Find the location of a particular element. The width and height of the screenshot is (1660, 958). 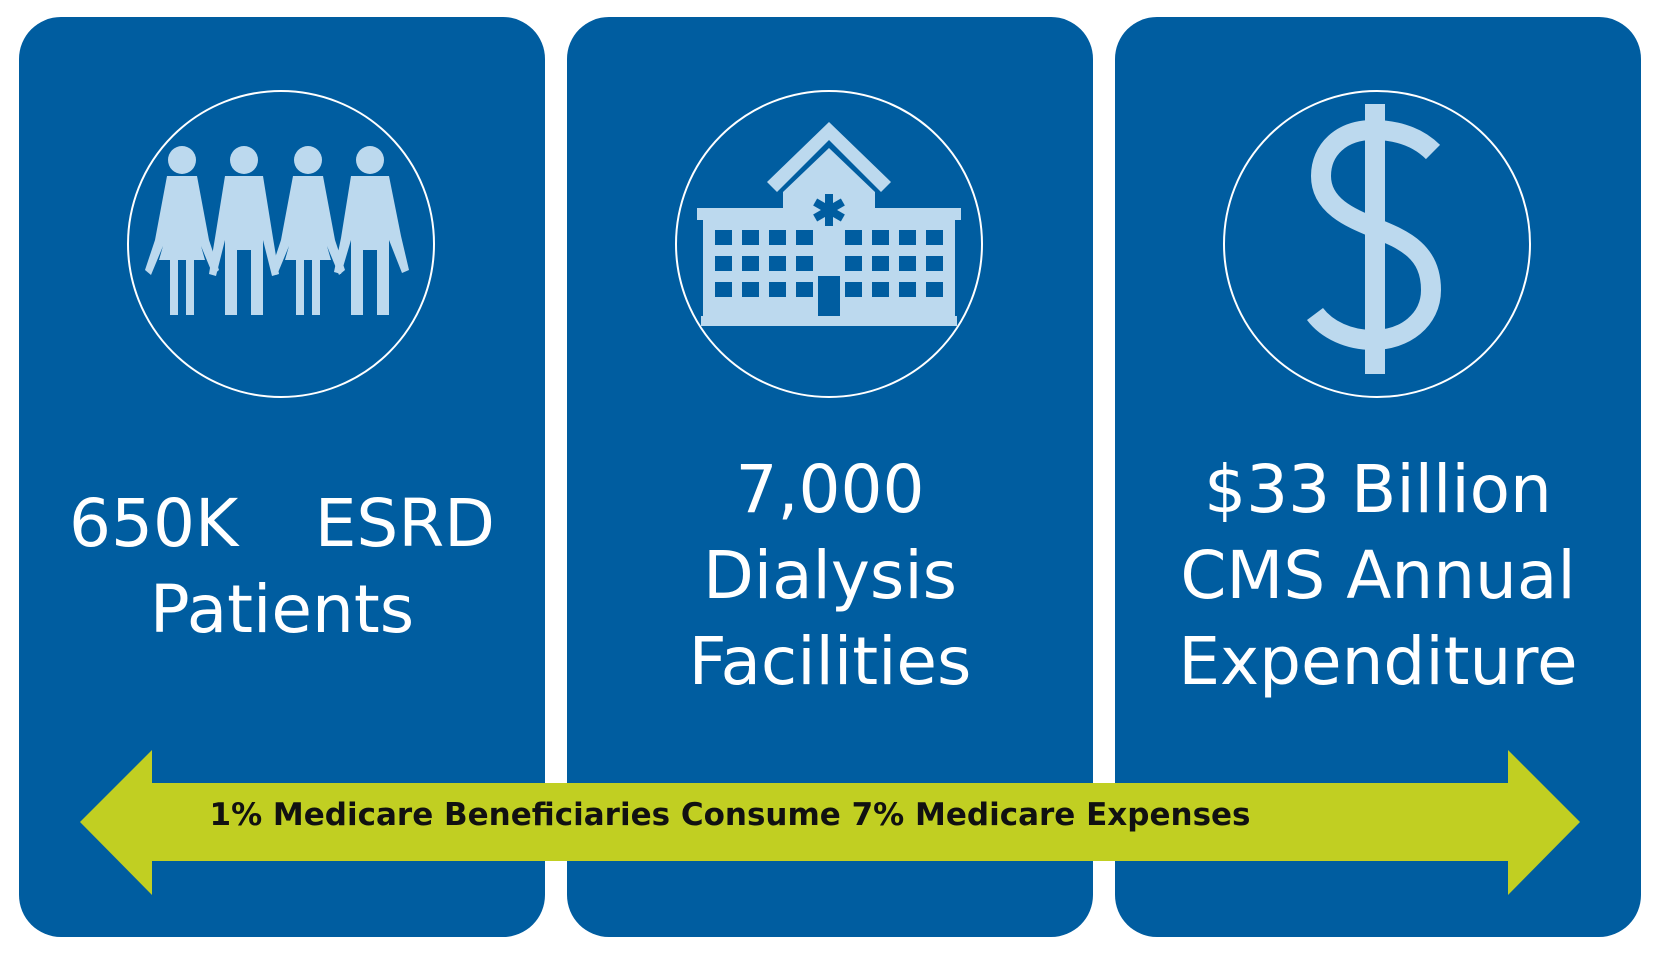

expenditure-amount: $33 Billion is located at coordinates (1378, 489).